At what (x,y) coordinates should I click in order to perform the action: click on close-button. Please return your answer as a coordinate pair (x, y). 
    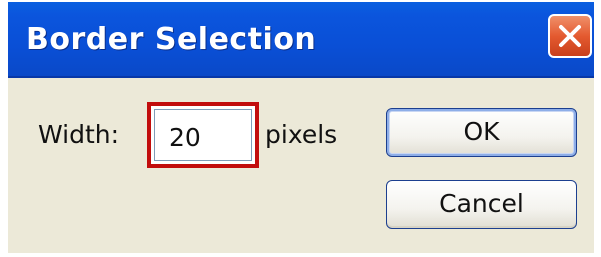
    Looking at the image, I should click on (570, 36).